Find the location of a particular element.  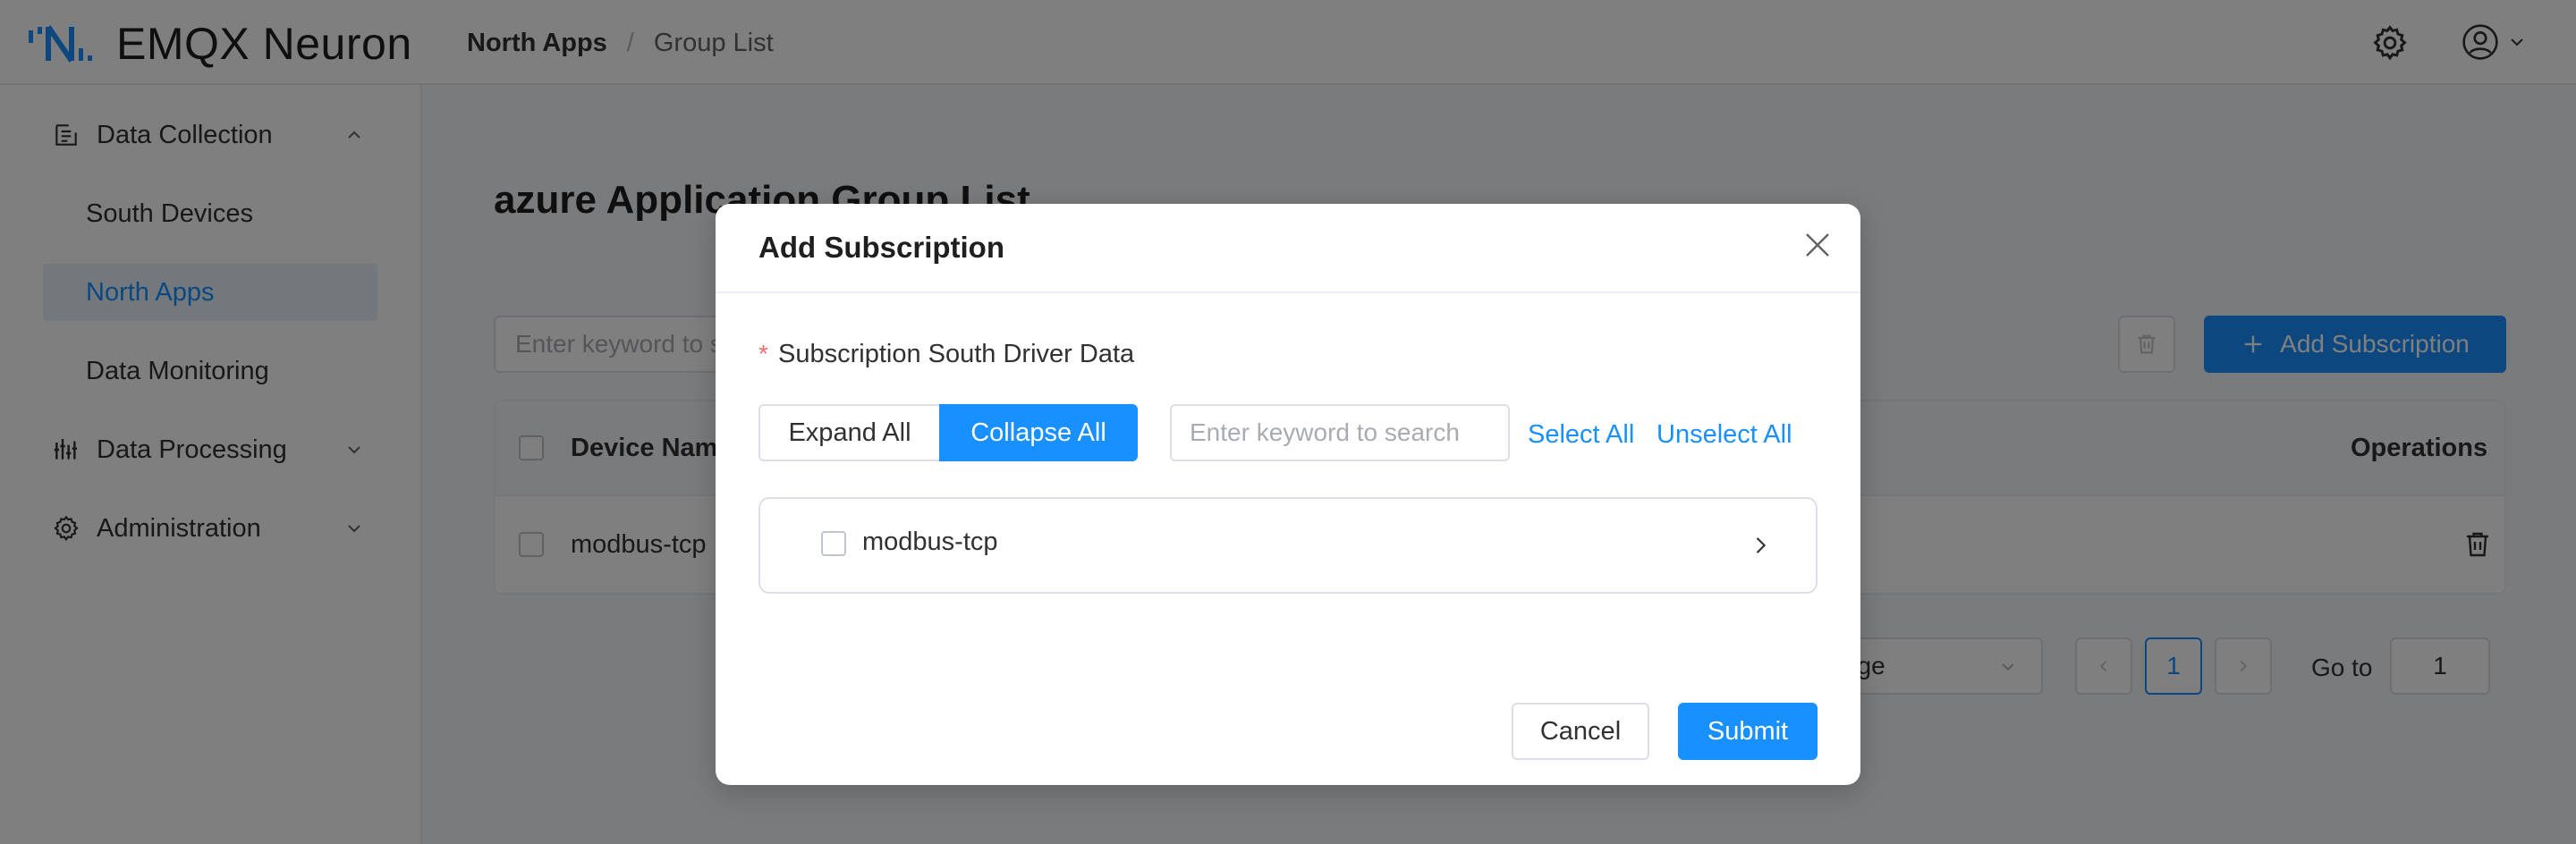

expand-all-button: Expand All is located at coordinates (848, 432).